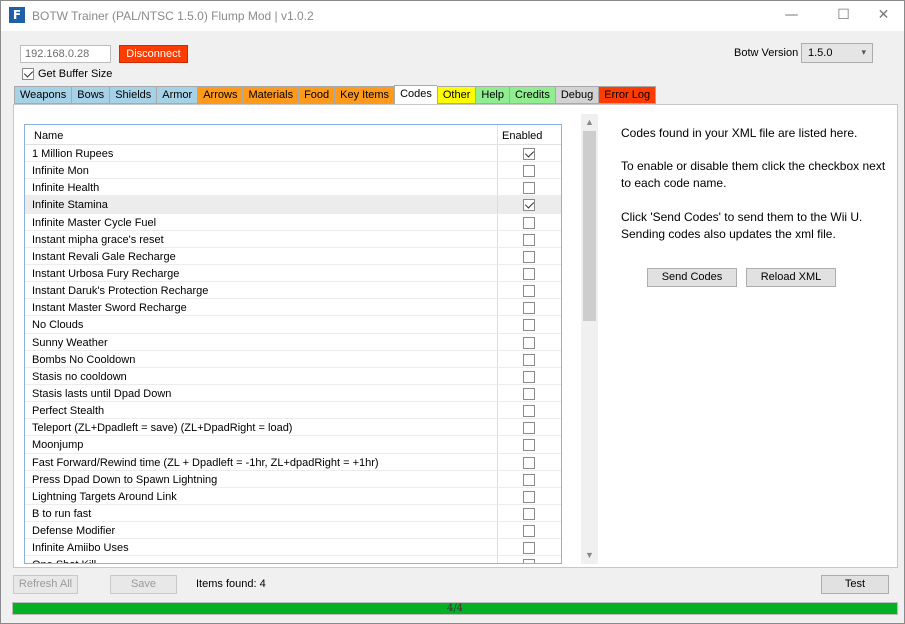 The height and width of the screenshot is (624, 905). I want to click on send-codes-button: Send Codes, so click(692, 277).